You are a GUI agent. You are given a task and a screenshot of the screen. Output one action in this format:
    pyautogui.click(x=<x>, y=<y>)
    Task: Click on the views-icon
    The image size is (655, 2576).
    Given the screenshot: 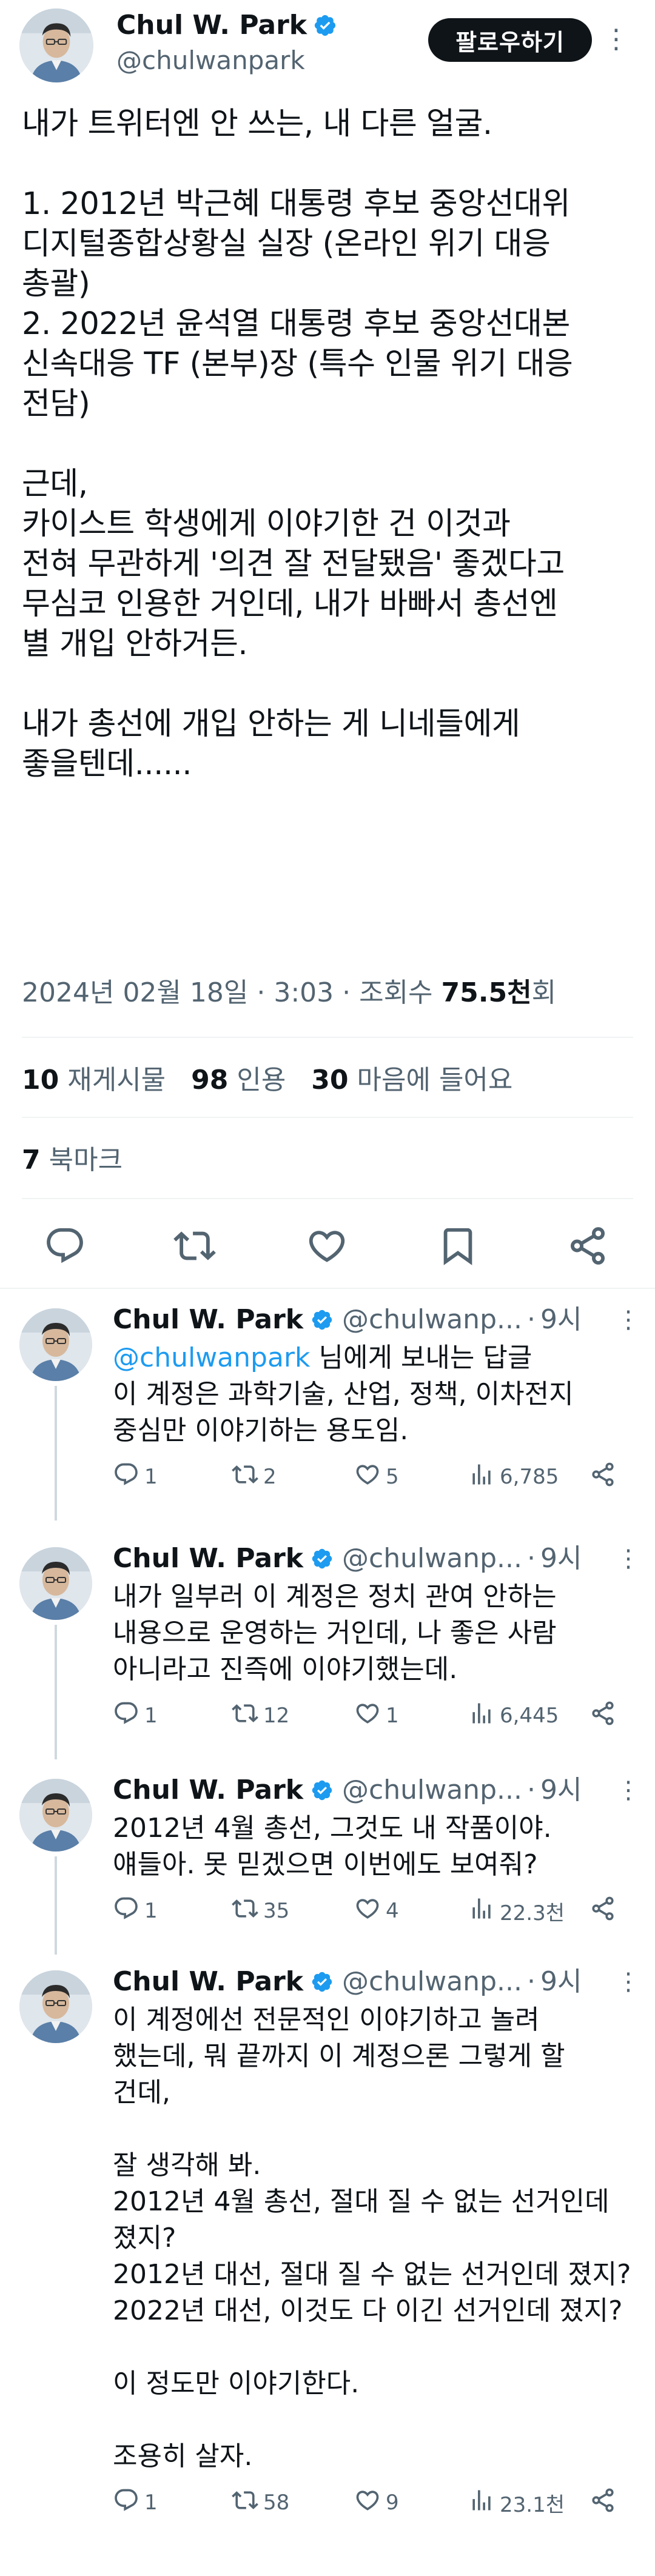 What is the action you would take?
    pyautogui.click(x=482, y=2503)
    